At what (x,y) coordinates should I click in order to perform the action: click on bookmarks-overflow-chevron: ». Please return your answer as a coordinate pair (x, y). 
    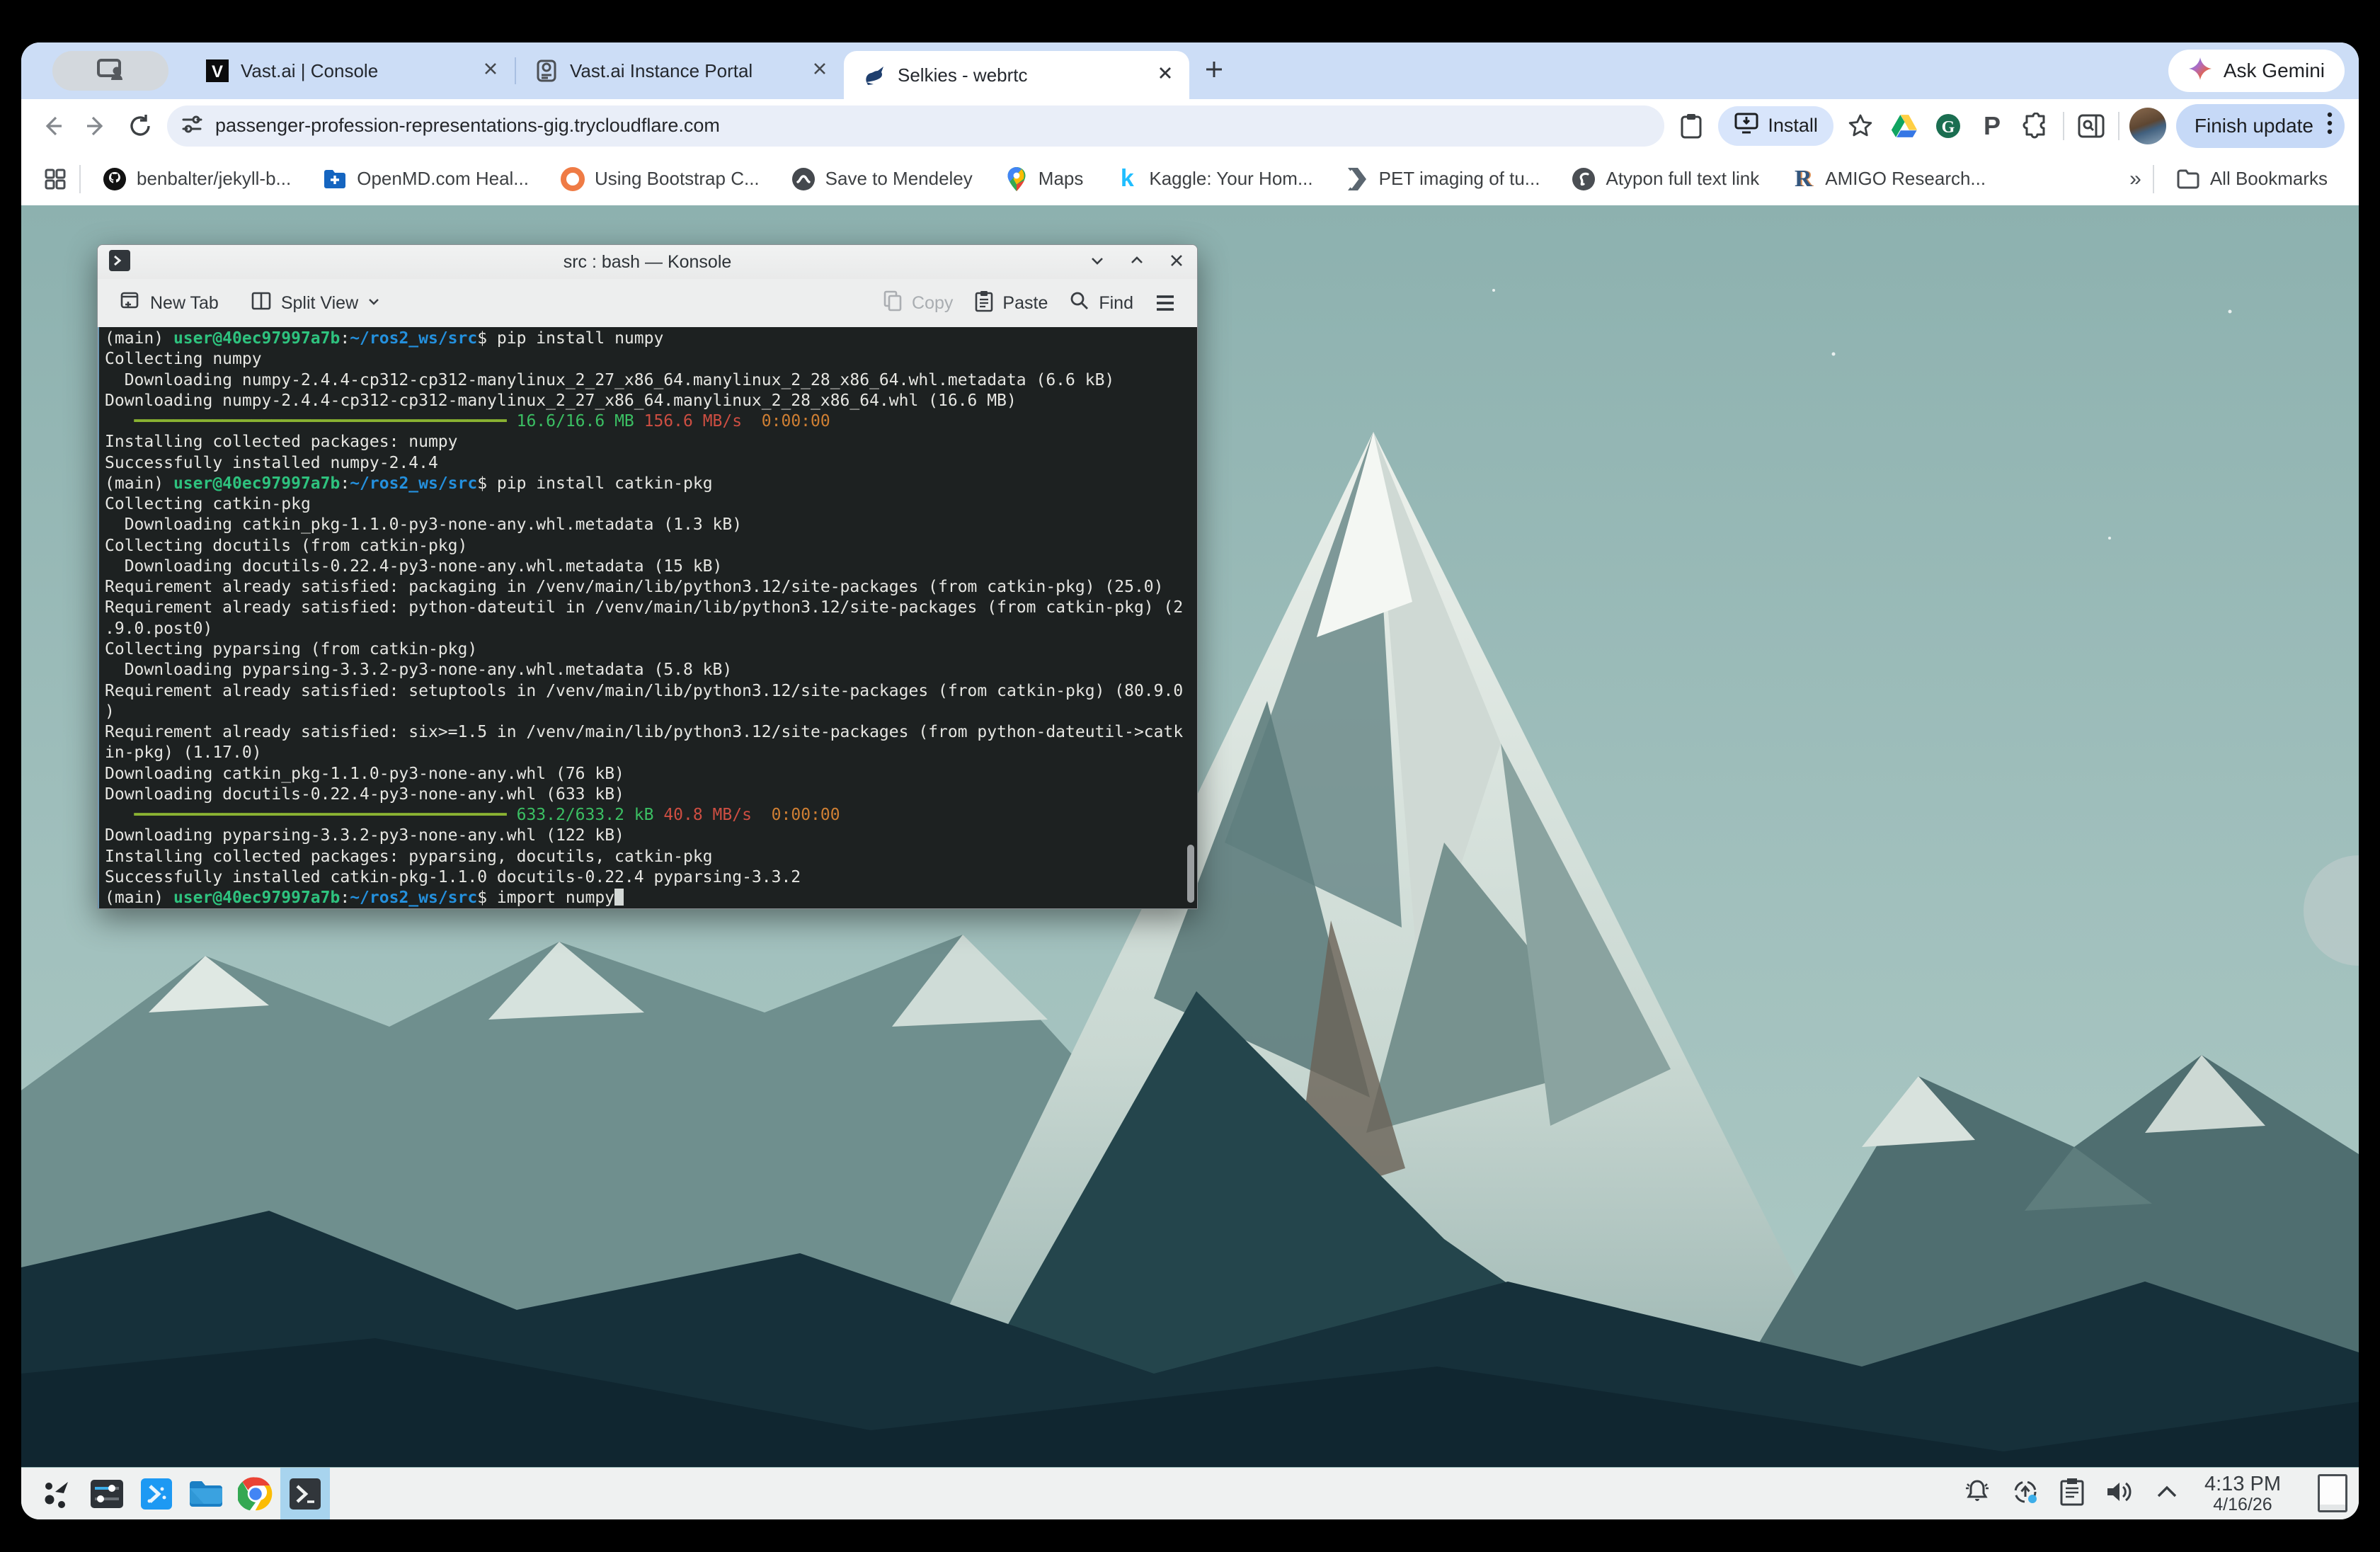
    Looking at the image, I should click on (2135, 179).